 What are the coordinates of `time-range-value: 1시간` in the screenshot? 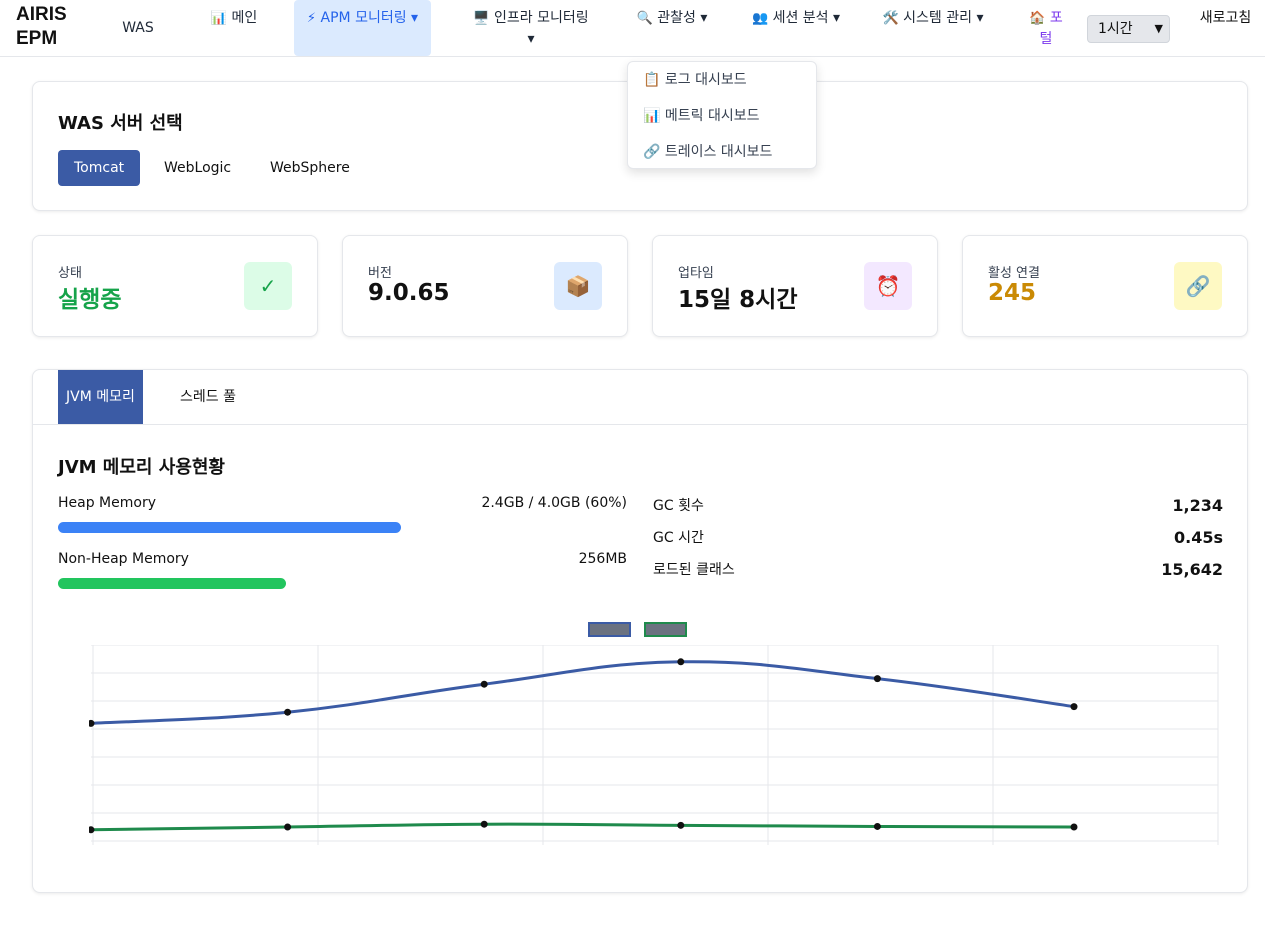 It's located at (1115, 29).